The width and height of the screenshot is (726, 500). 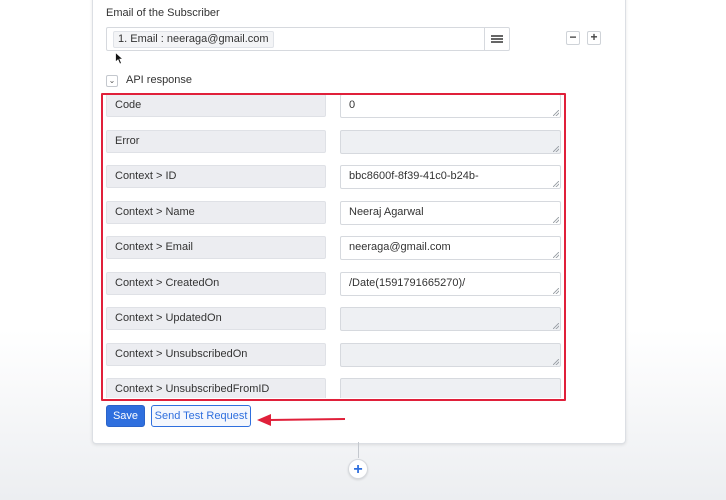 I want to click on response-key: Error, so click(x=216, y=141).